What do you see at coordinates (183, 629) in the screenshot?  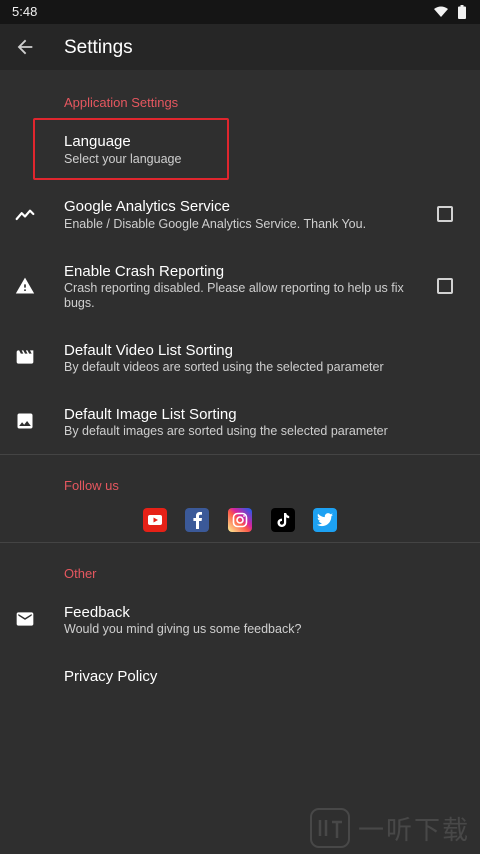 I see `feedback-summary: Would you mind giving us some feedback?` at bounding box center [183, 629].